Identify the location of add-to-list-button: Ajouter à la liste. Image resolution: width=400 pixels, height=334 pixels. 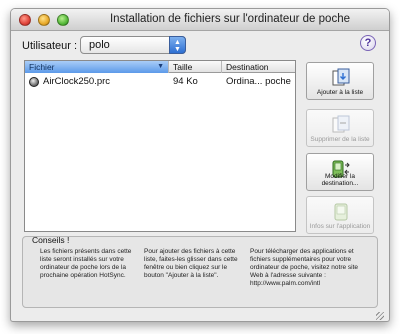
(340, 81).